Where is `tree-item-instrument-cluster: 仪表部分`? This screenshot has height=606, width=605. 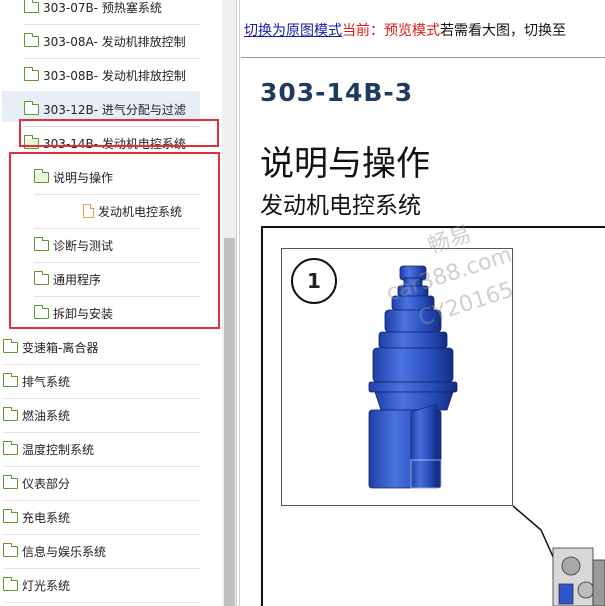 tree-item-instrument-cluster: 仪表部分 is located at coordinates (36, 483).